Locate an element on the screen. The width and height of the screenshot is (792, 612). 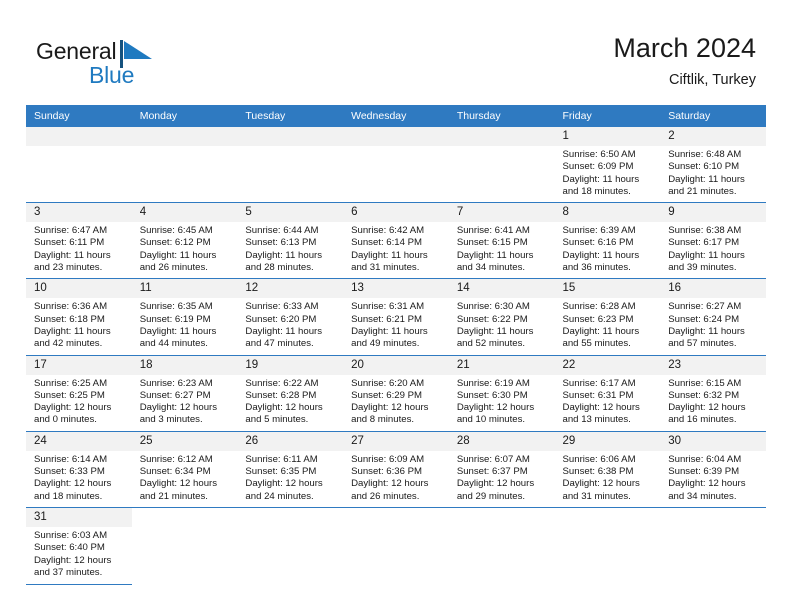
day-sunset-line: Sunset: 6:13 PM is located at coordinates (281, 243).